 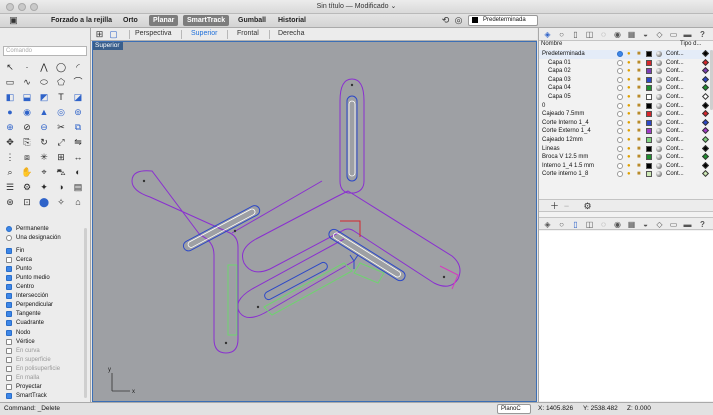 What do you see at coordinates (10, 202) in the screenshot?
I see `globe-icon: ⊛` at bounding box center [10, 202].